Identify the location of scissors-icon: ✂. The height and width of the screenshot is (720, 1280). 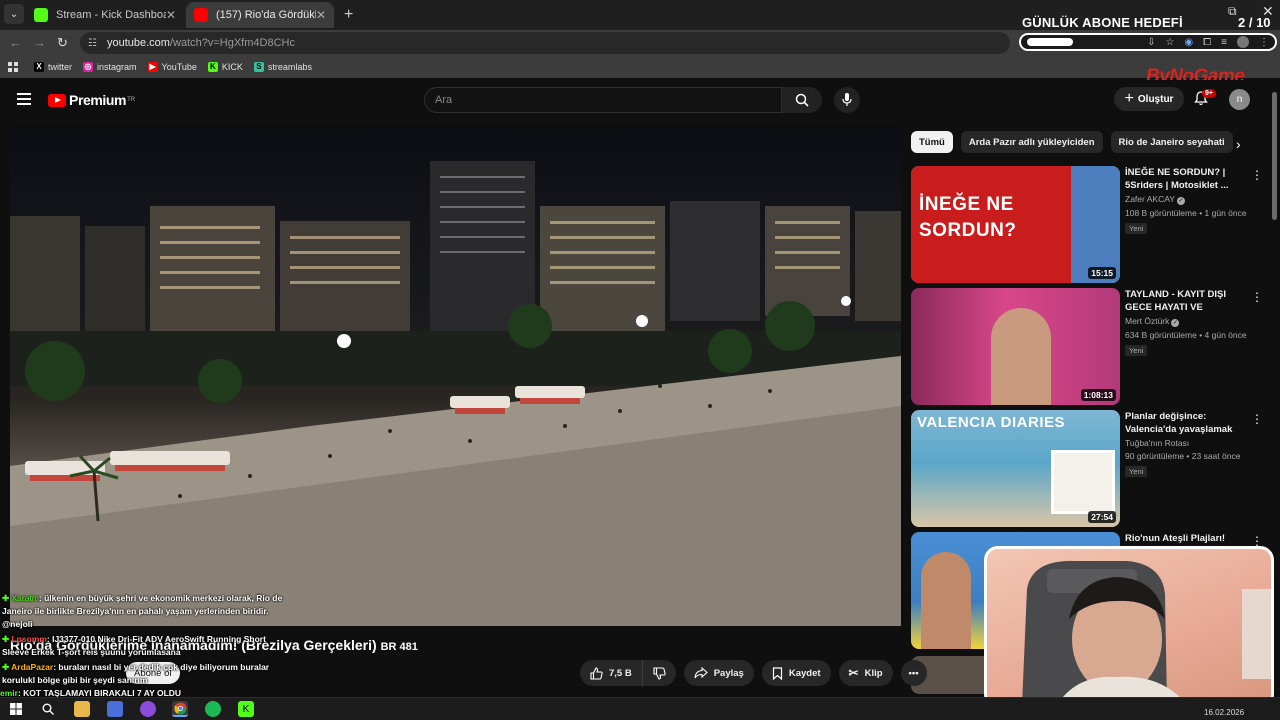
(853, 673).